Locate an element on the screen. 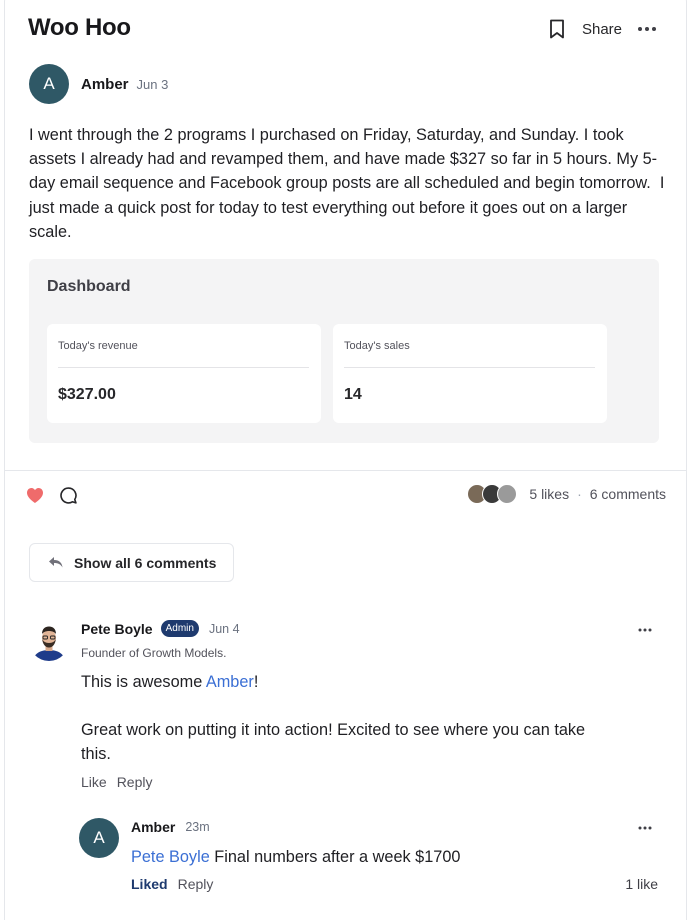  post-header-actions: Share is located at coordinates (602, 29).